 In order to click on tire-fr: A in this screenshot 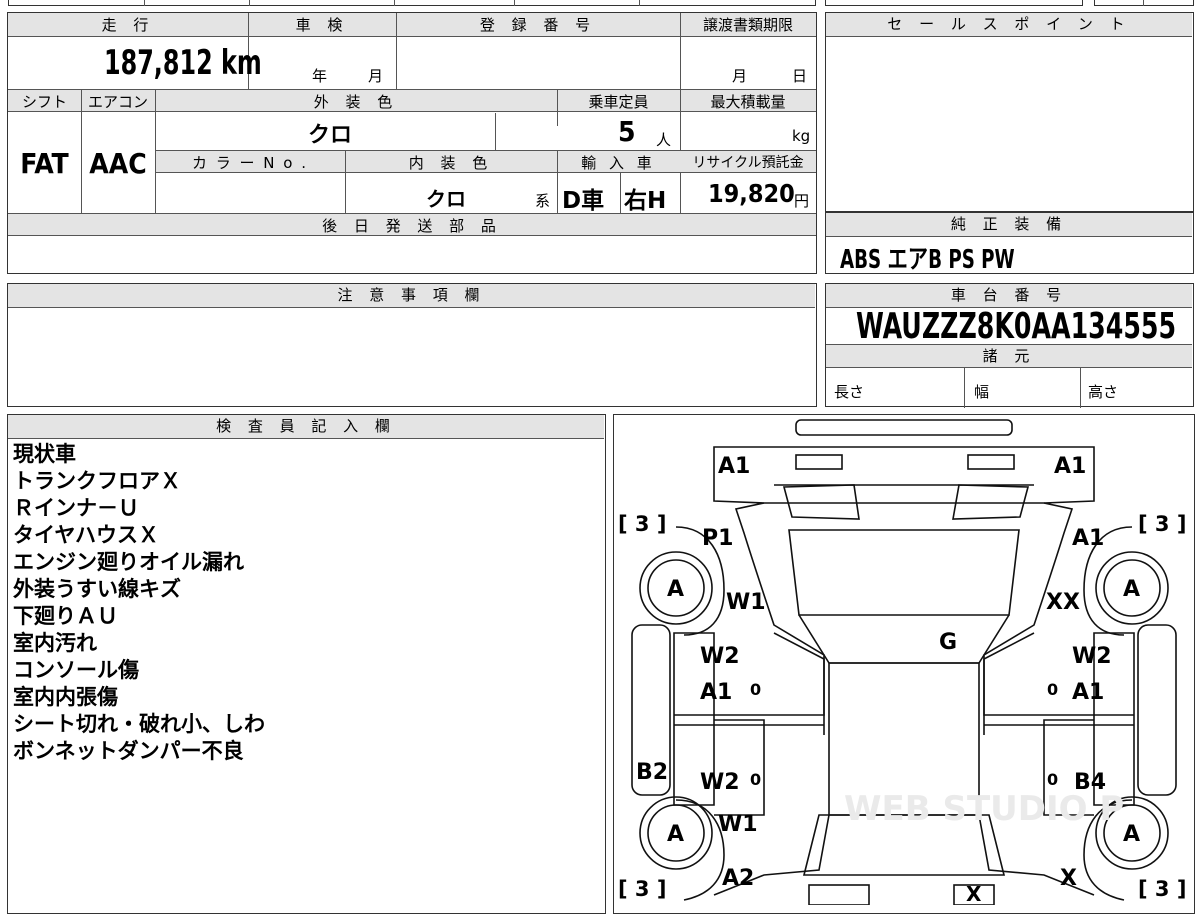, I will do `click(1131, 589)`.